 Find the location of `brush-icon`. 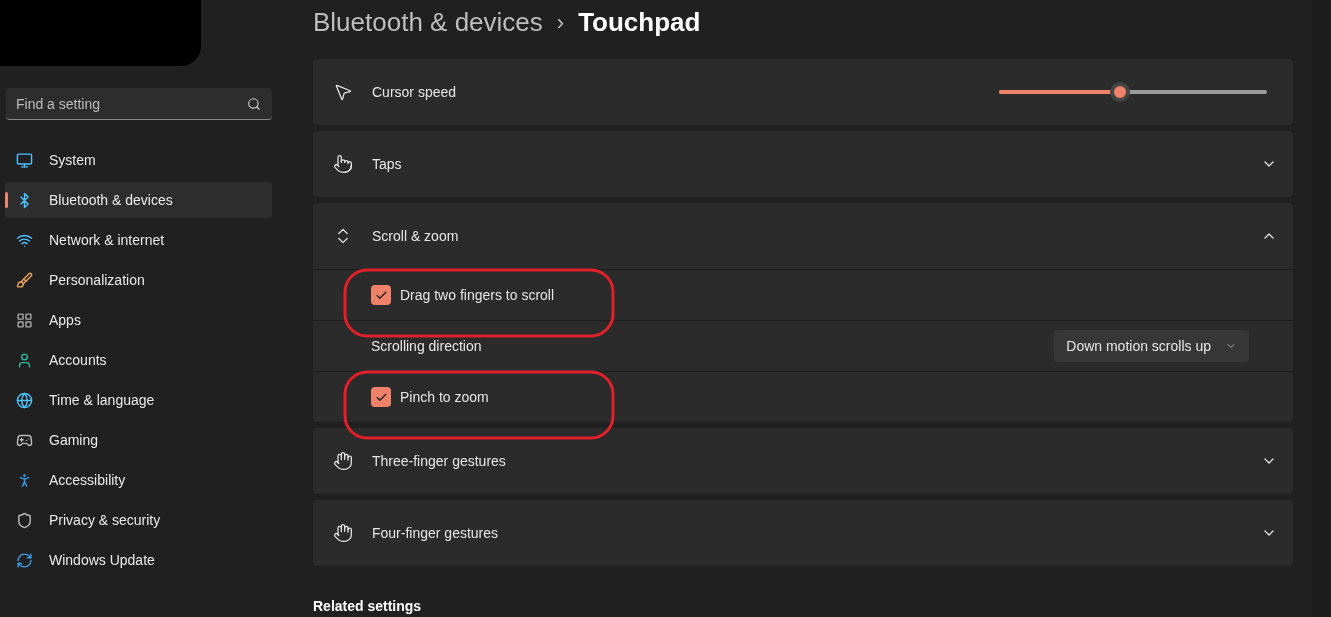

brush-icon is located at coordinates (24, 280).